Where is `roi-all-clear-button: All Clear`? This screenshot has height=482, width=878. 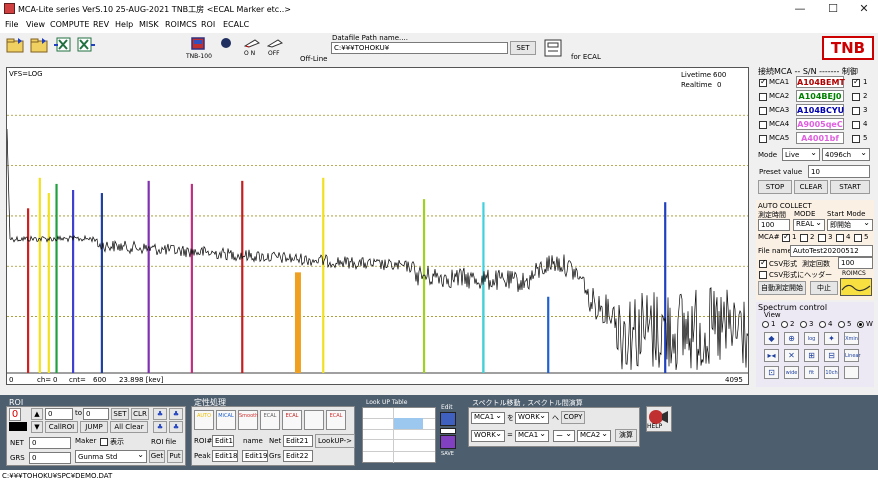
roi-all-clear-button: All Clear is located at coordinates (129, 427).